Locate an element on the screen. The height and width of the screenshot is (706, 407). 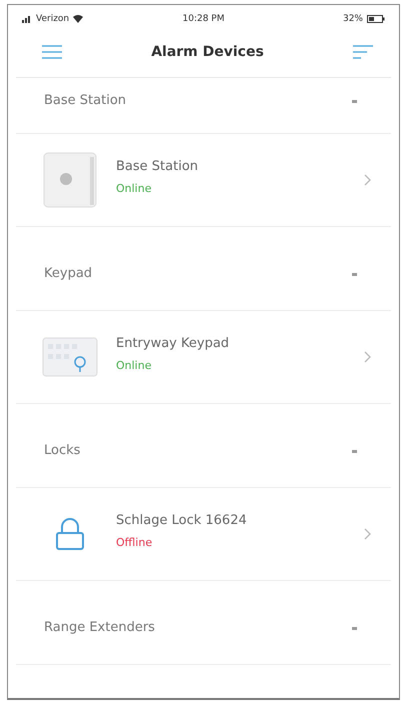
battery-icon is located at coordinates (376, 19).